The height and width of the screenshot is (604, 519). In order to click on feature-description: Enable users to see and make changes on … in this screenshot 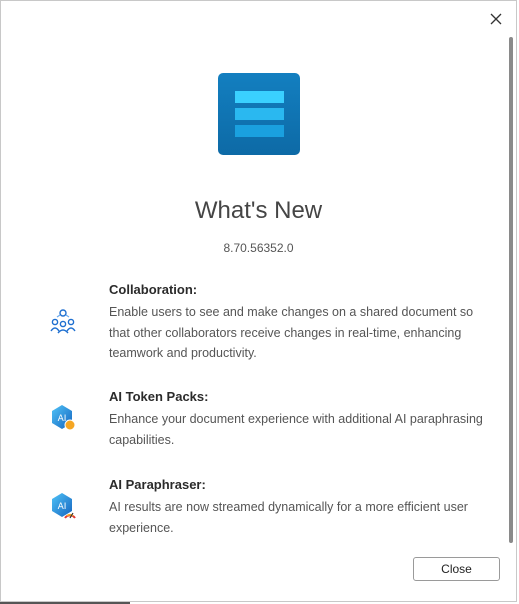, I will do `click(291, 332)`.